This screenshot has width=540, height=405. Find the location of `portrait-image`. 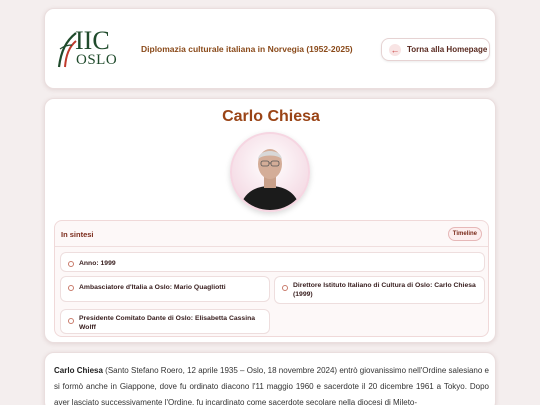

portrait-image is located at coordinates (270, 179).